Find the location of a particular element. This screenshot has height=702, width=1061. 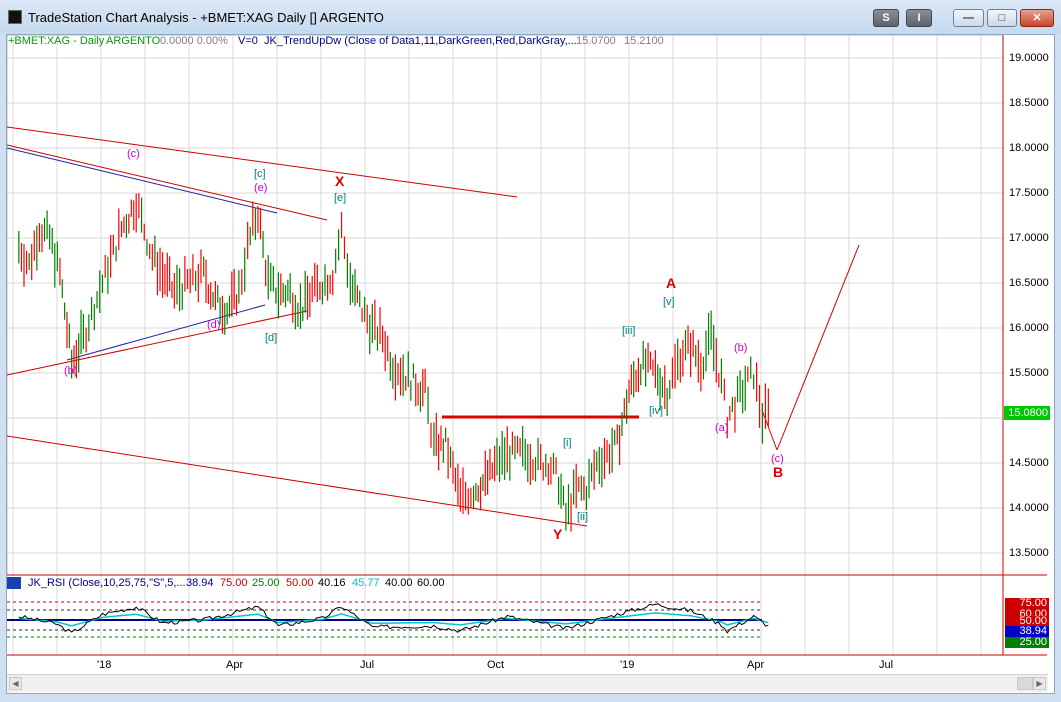

wave-label: [i] is located at coordinates (567, 443).